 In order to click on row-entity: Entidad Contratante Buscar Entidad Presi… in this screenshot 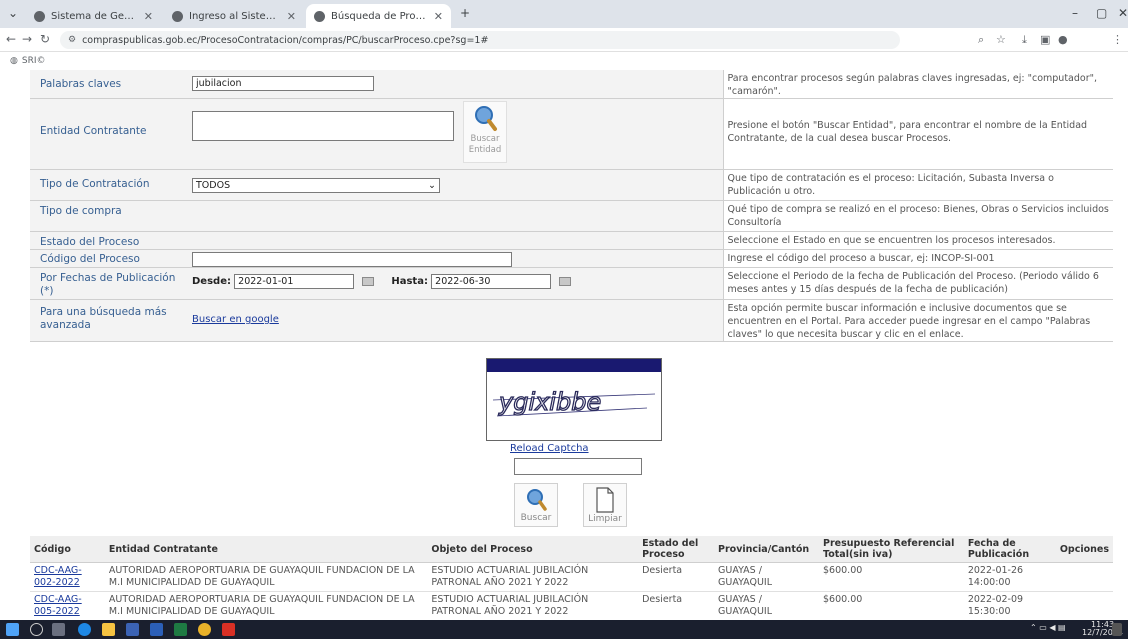, I will do `click(571, 134)`.